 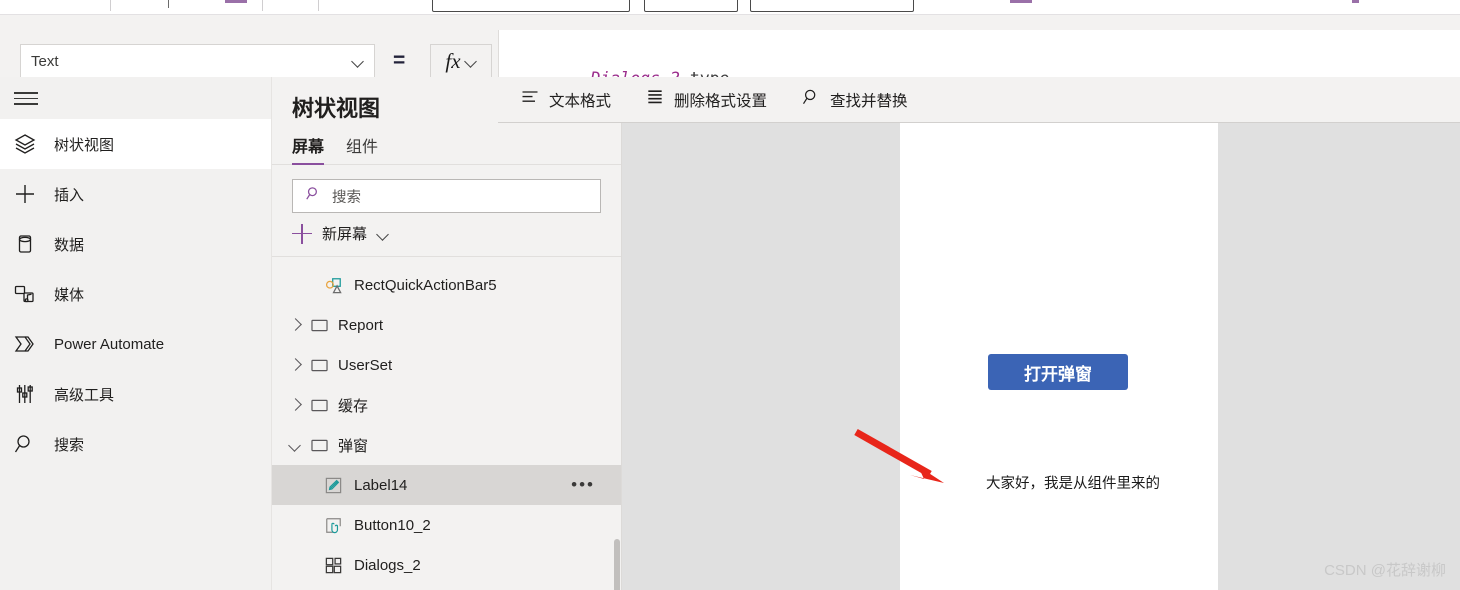 What do you see at coordinates (1073, 482) in the screenshot?
I see `canvas-label-text: 大家好，我是从组件里来的` at bounding box center [1073, 482].